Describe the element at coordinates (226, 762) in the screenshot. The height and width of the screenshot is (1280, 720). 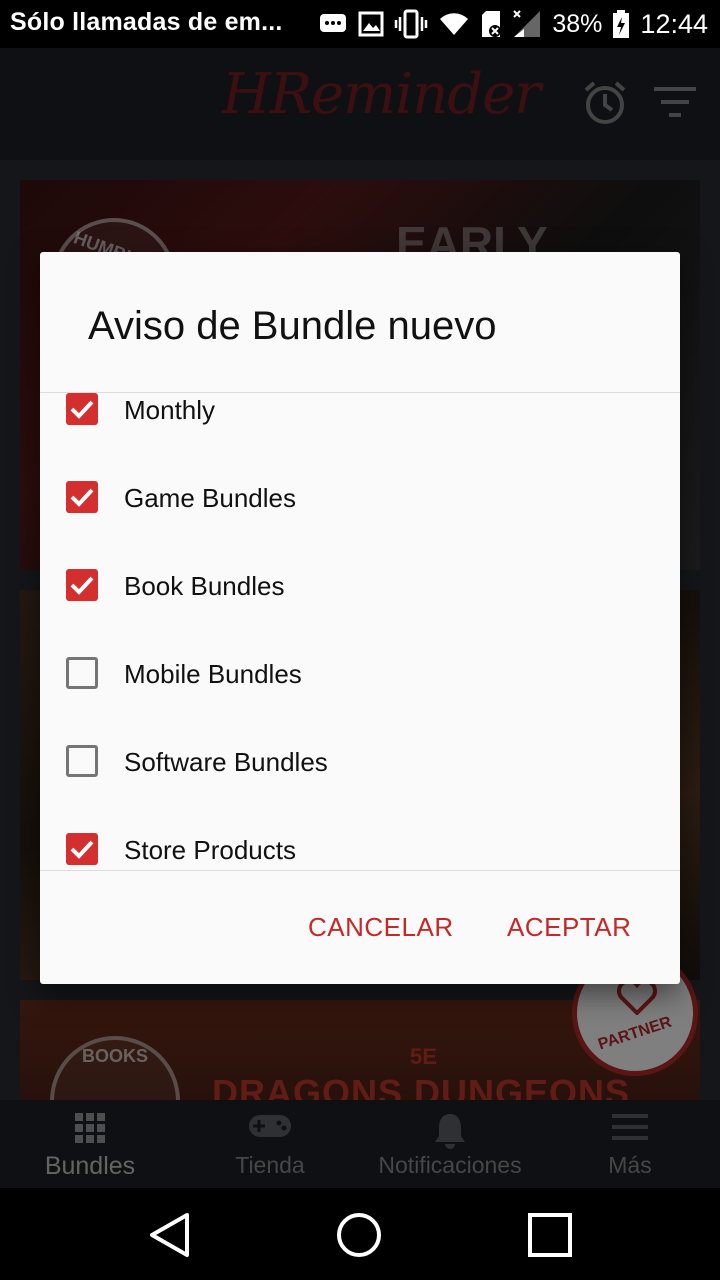
I see `option-label: Software Bundles` at that location.